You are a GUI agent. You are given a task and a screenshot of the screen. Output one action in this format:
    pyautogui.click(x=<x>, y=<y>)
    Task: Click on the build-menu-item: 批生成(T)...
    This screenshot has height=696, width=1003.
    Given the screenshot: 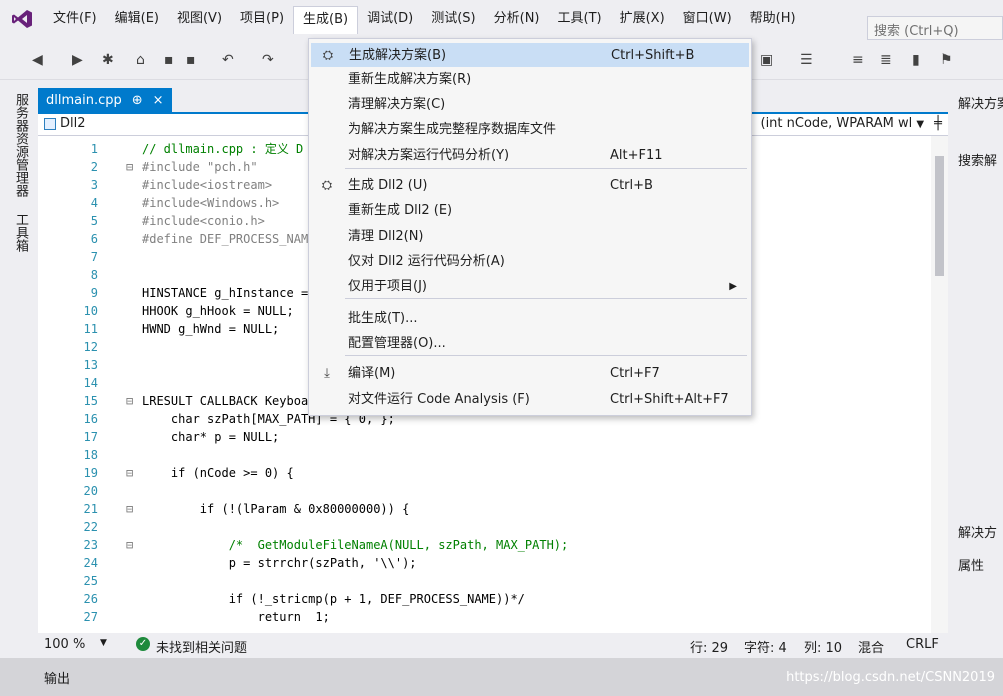 What is the action you would take?
    pyautogui.click(x=530, y=319)
    